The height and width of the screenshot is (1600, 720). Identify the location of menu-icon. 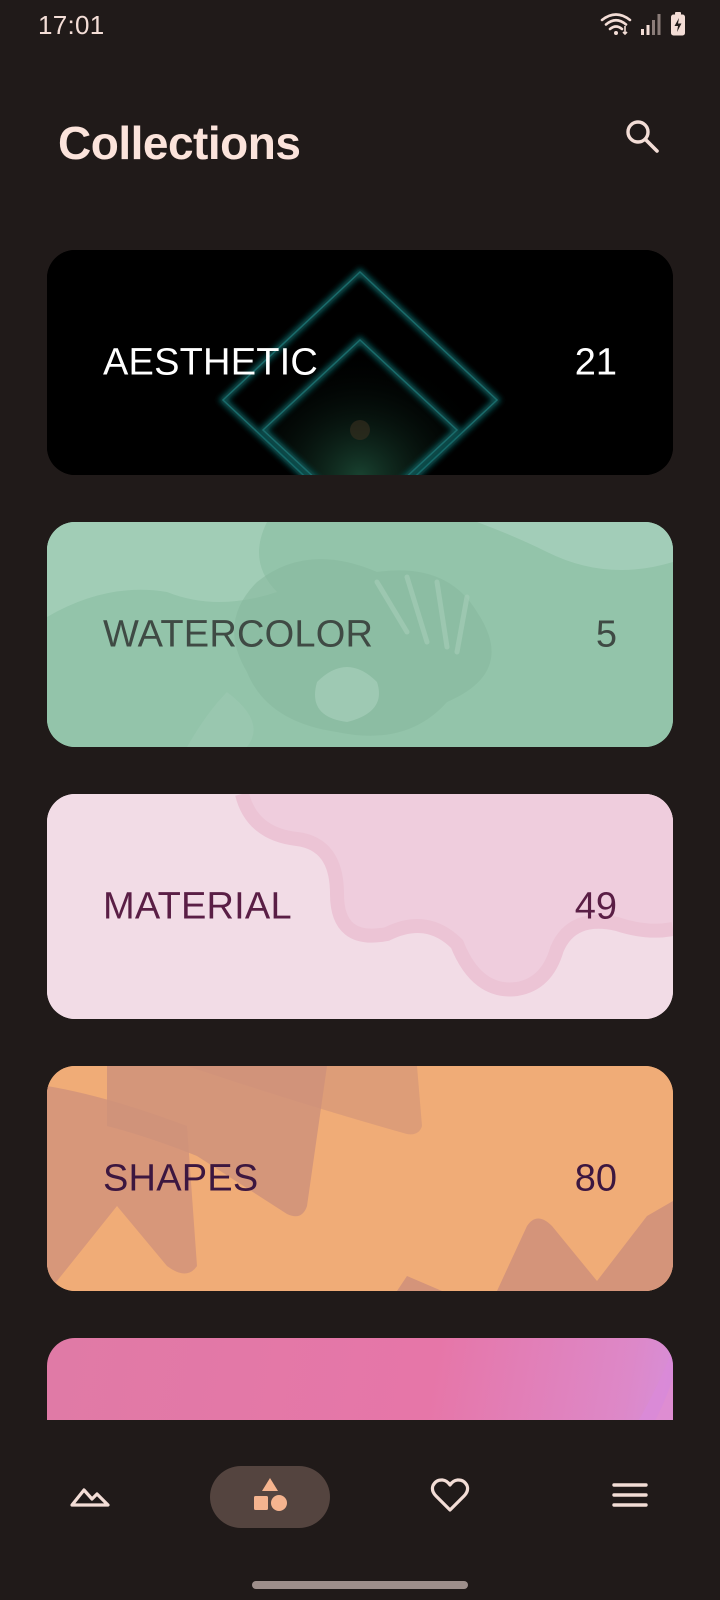
(630, 1497).